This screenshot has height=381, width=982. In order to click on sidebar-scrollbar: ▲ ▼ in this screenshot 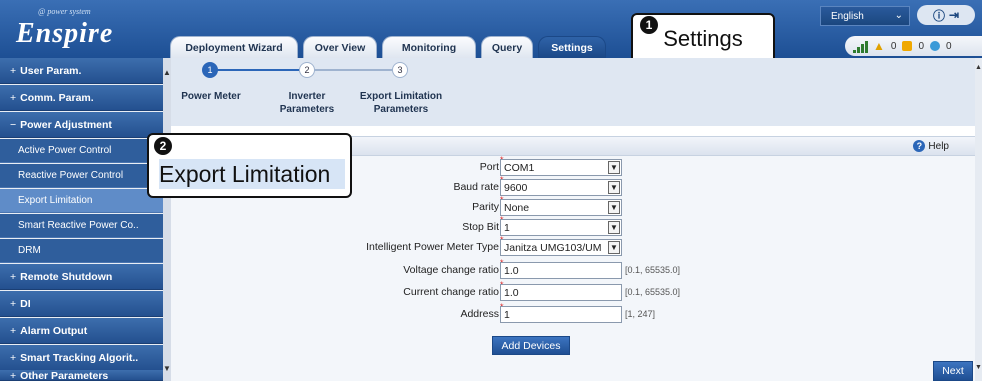, I will do `click(167, 219)`.